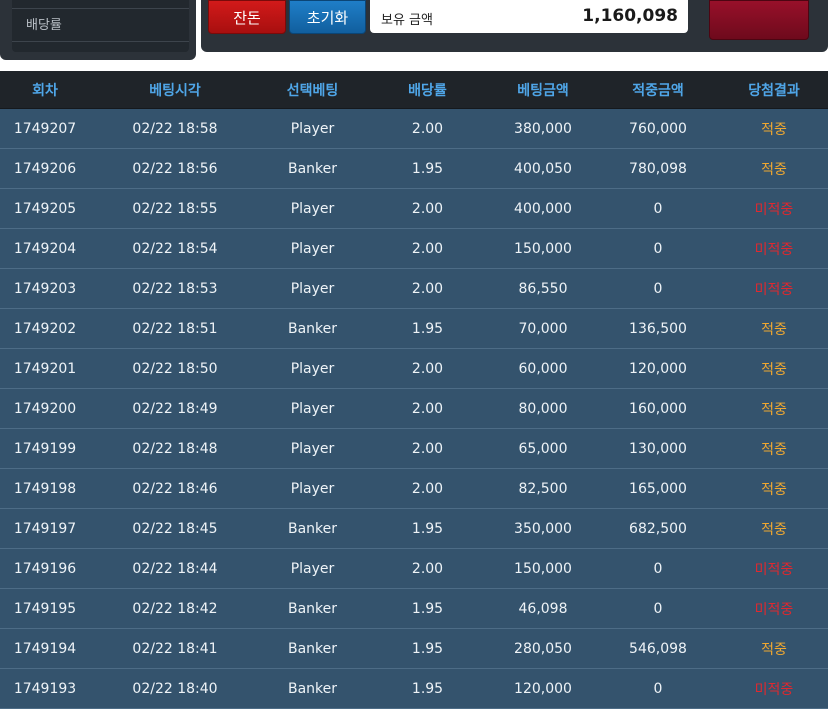 Image resolution: width=828 pixels, height=709 pixels. Describe the element at coordinates (175, 648) in the screenshot. I see `cell-bet-time: 02/22 18:41` at that location.